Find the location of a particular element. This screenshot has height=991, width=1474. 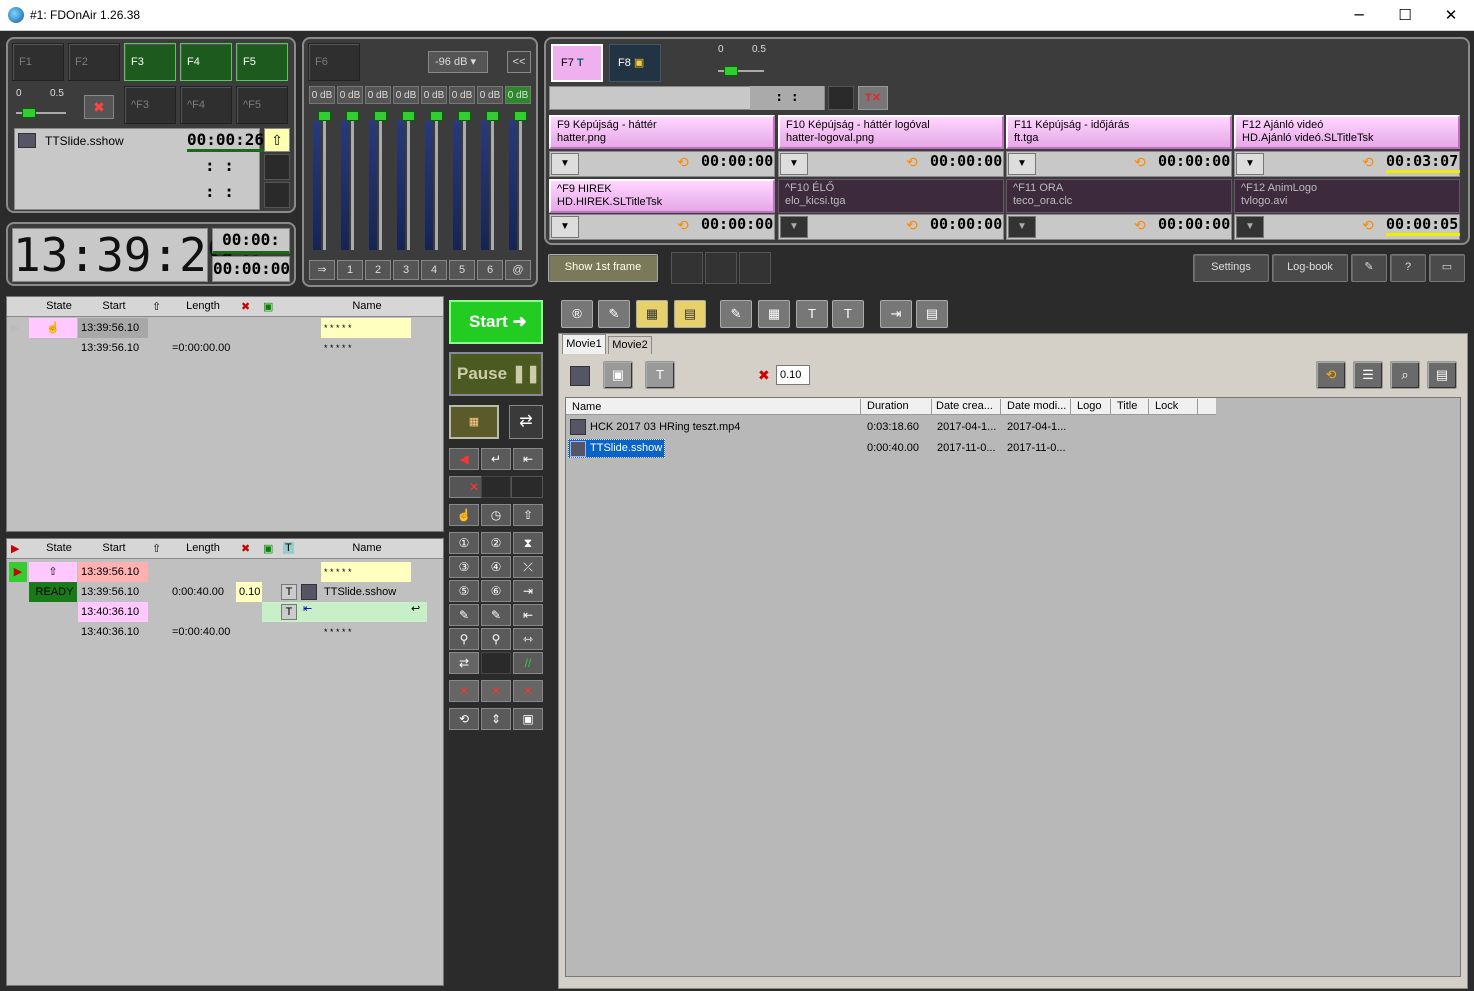

col-state-2: State is located at coordinates (59, 548).